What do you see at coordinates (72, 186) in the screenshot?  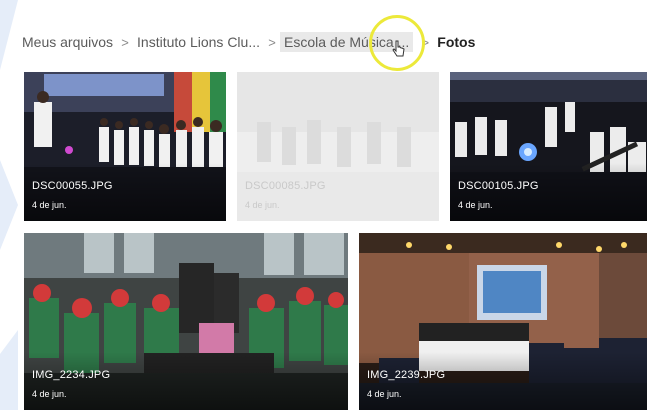 I see `photo-filename: DSC00055.JPG` at bounding box center [72, 186].